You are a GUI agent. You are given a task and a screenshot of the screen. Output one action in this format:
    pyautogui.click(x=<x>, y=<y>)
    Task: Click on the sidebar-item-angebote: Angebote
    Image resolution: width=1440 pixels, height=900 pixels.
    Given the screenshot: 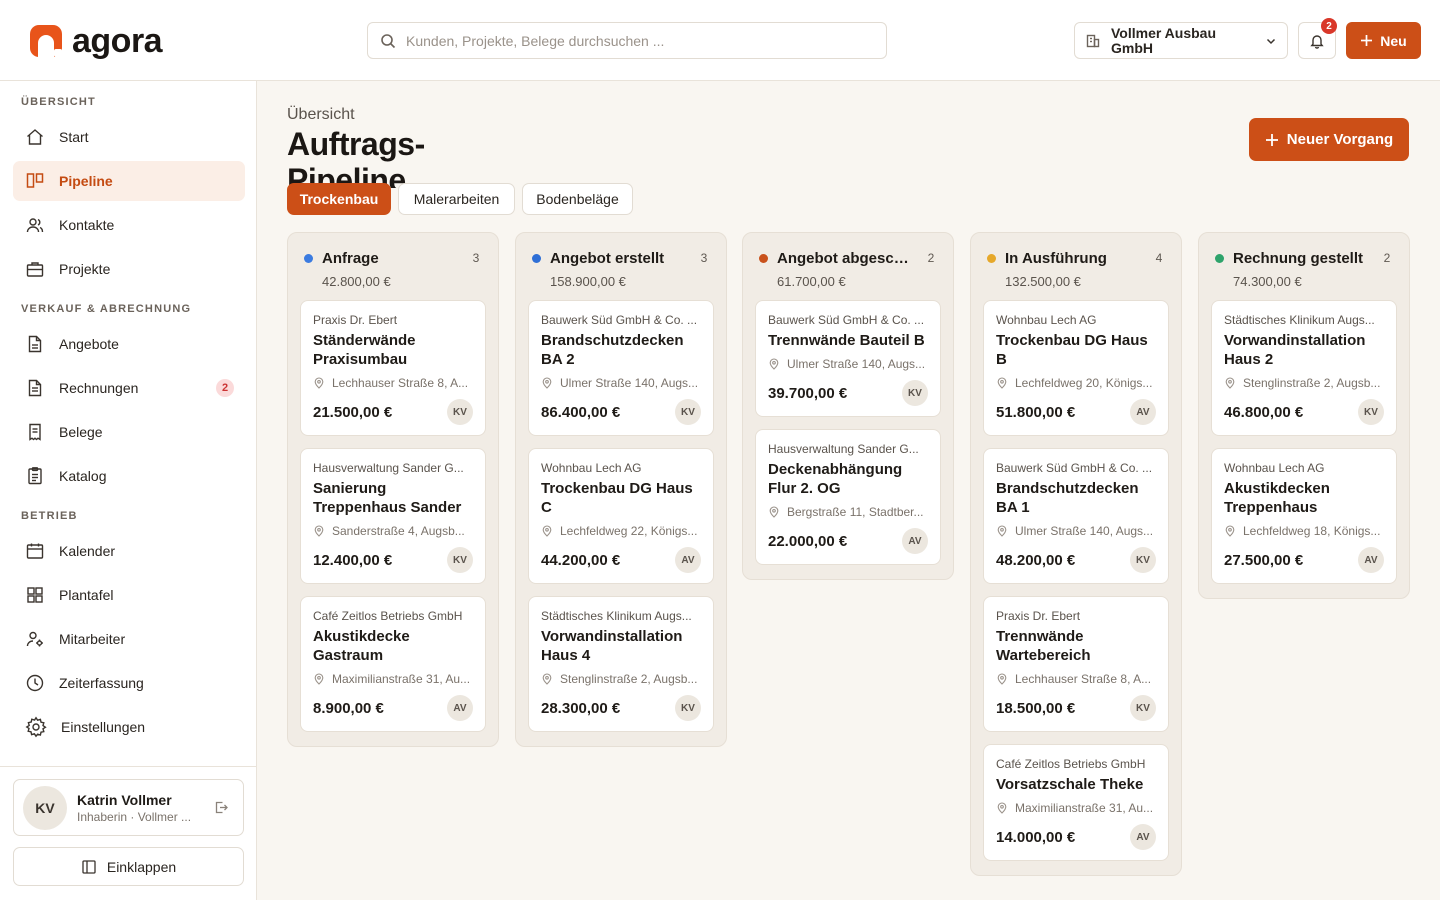 What is the action you would take?
    pyautogui.click(x=129, y=344)
    